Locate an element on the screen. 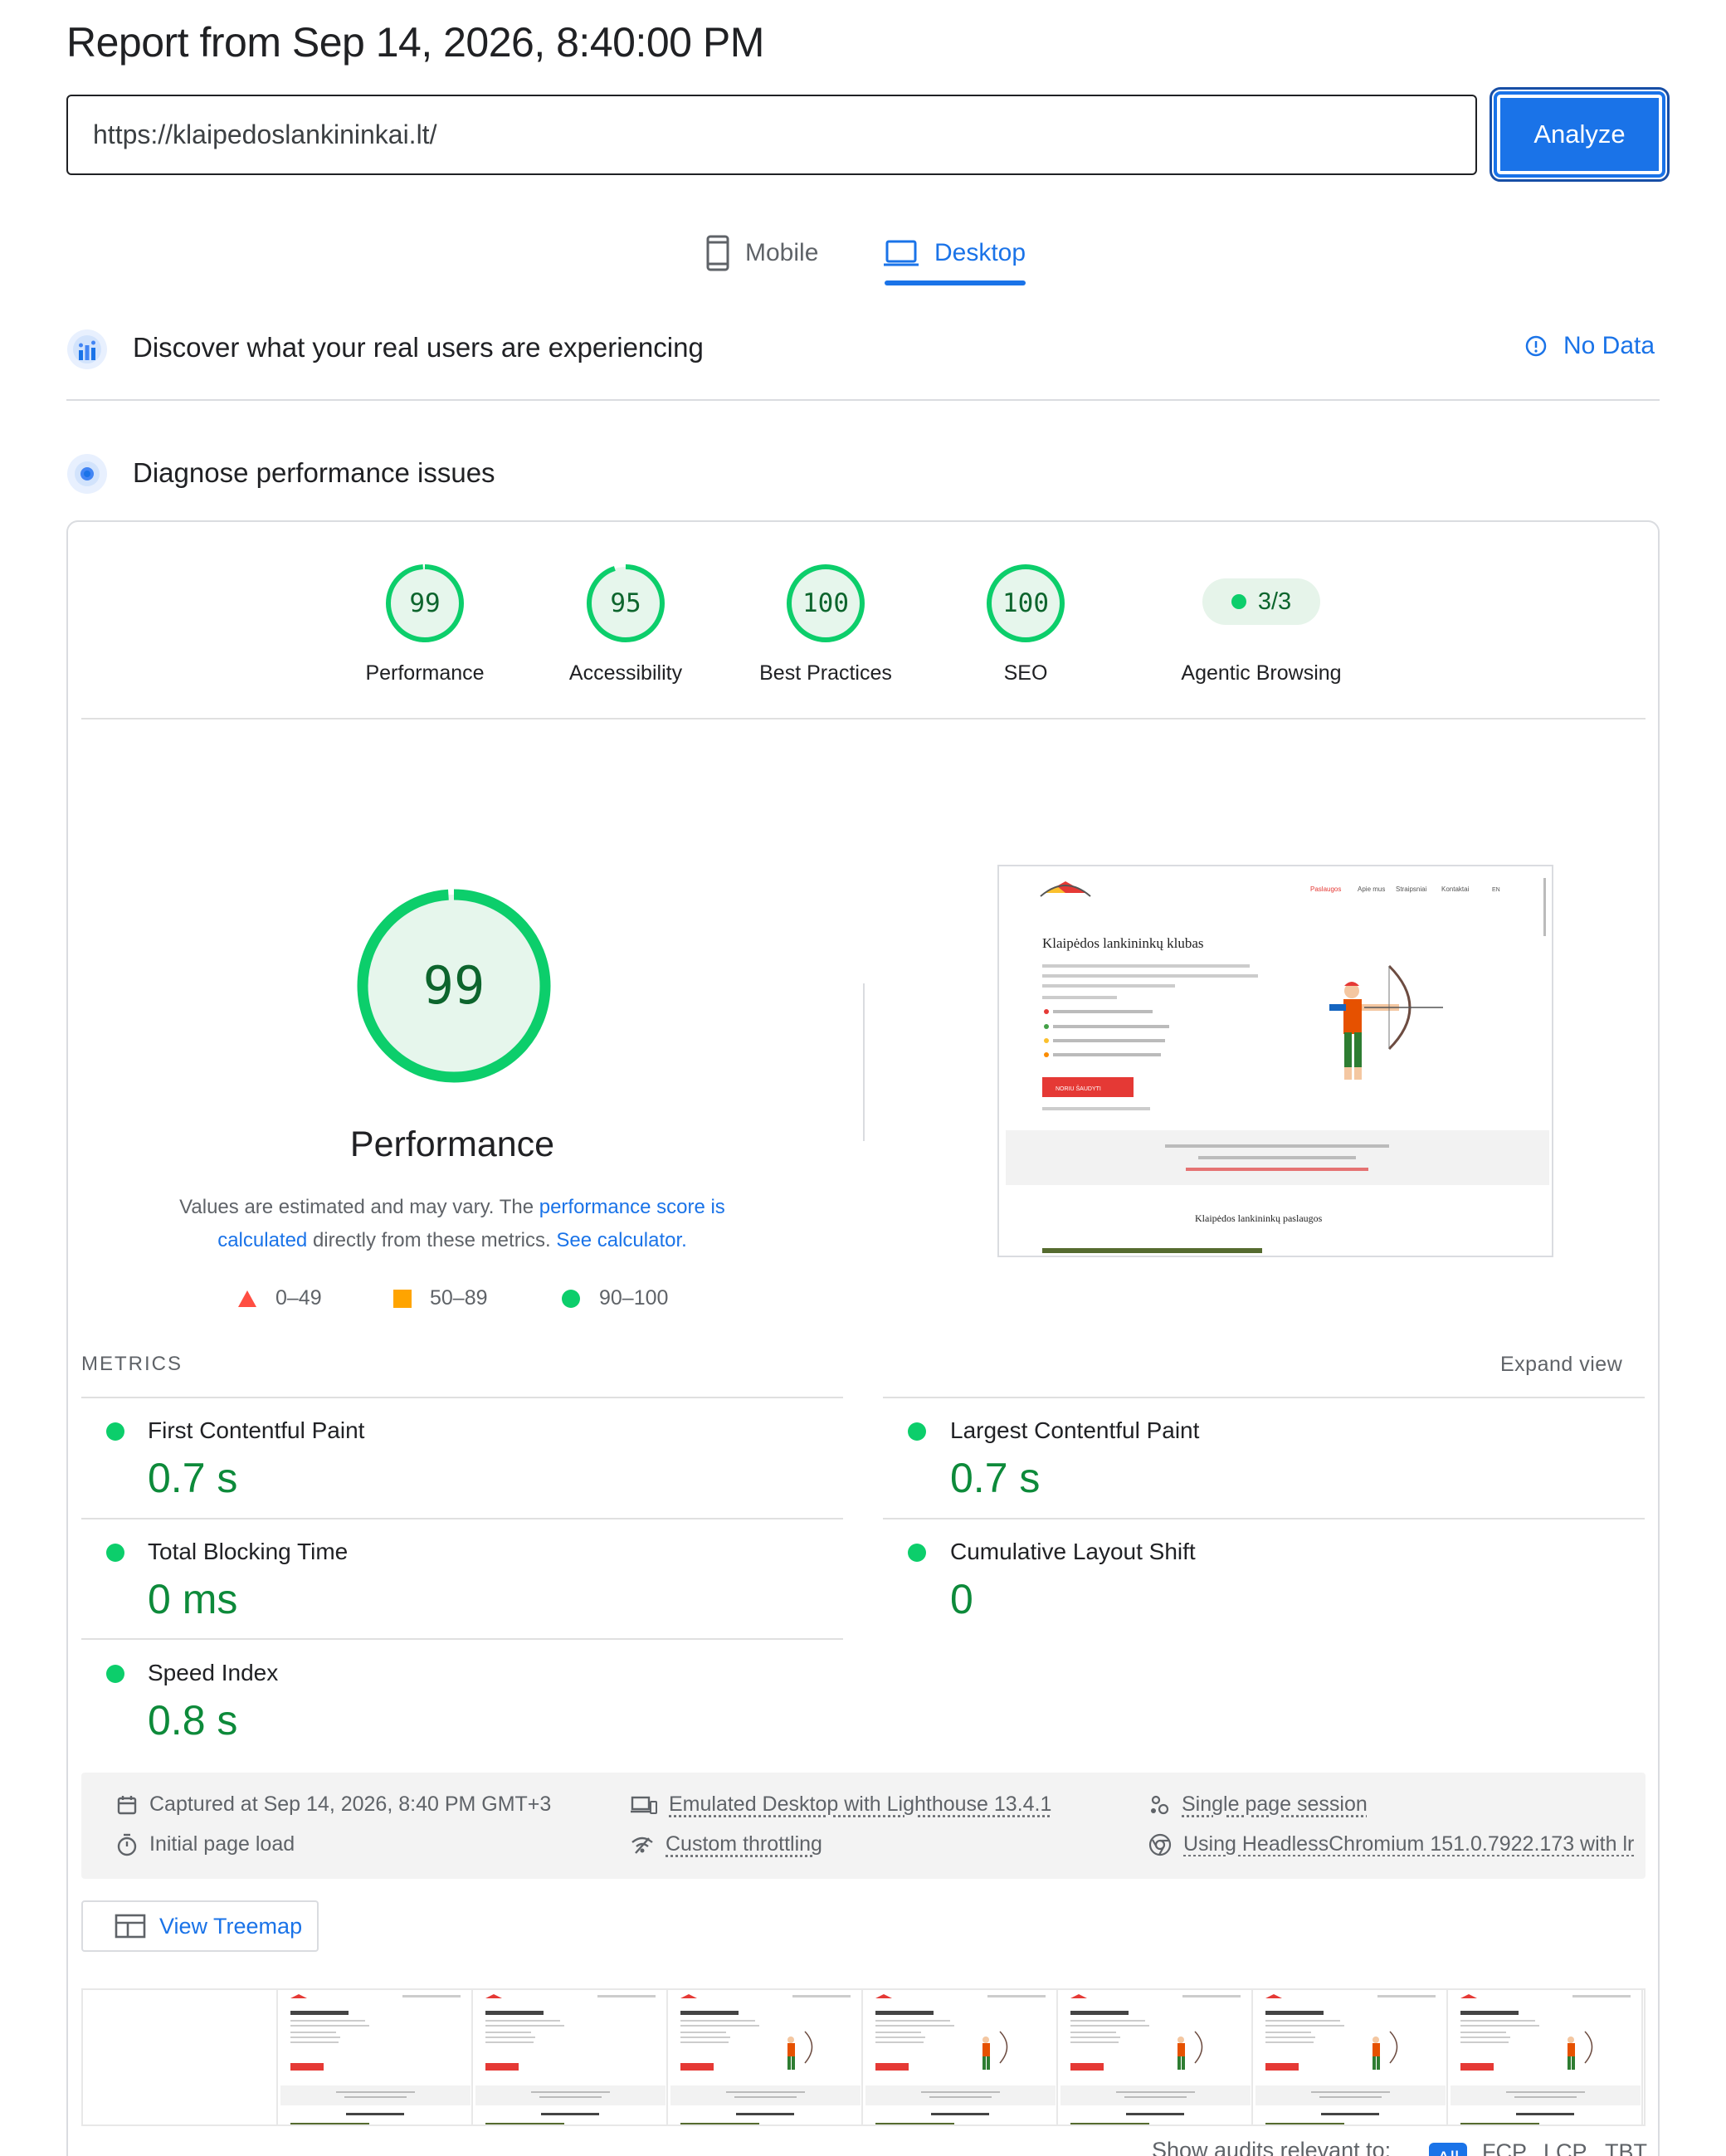 The image size is (1726, 2156). average-square-icon is located at coordinates (402, 1298).